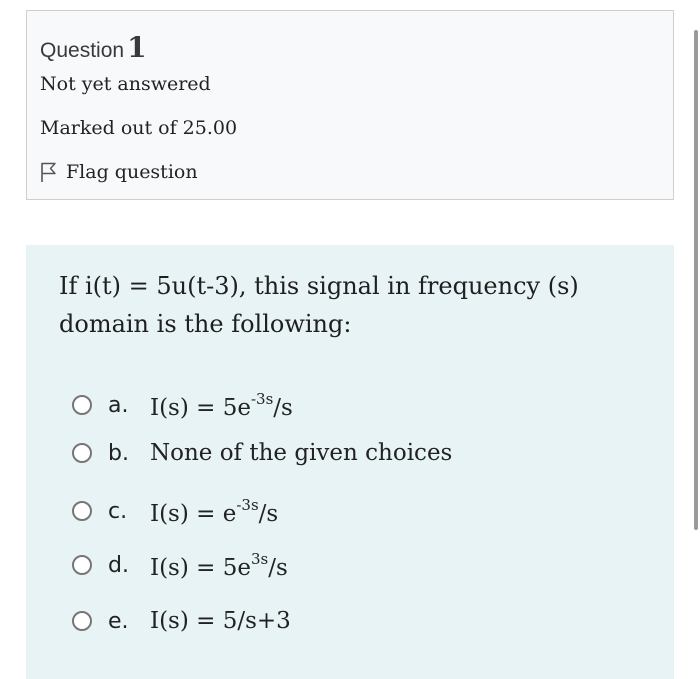 Image resolution: width=700 pixels, height=679 pixels. Describe the element at coordinates (221, 405) in the screenshot. I see `option-text: I(s) = 5e-3s/s` at that location.